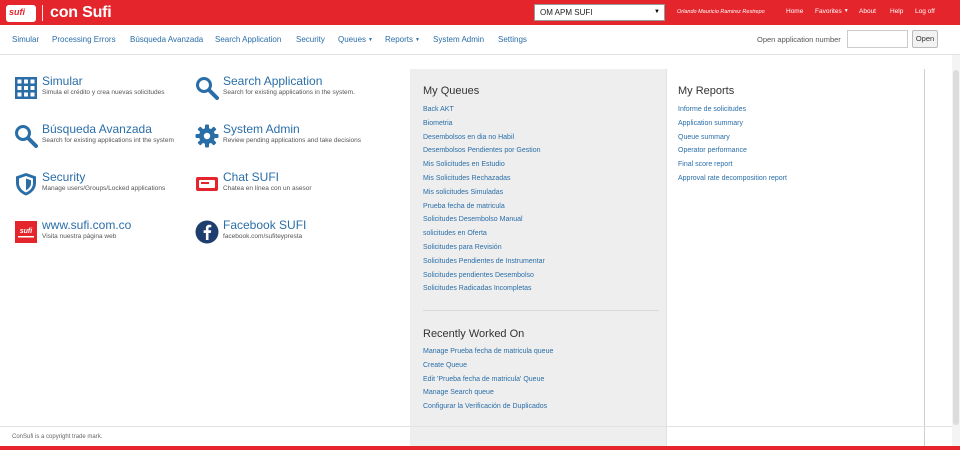 This screenshot has width=960, height=450. Describe the element at coordinates (79, 236) in the screenshot. I see `tile-description: Visita nuestra página web` at that location.